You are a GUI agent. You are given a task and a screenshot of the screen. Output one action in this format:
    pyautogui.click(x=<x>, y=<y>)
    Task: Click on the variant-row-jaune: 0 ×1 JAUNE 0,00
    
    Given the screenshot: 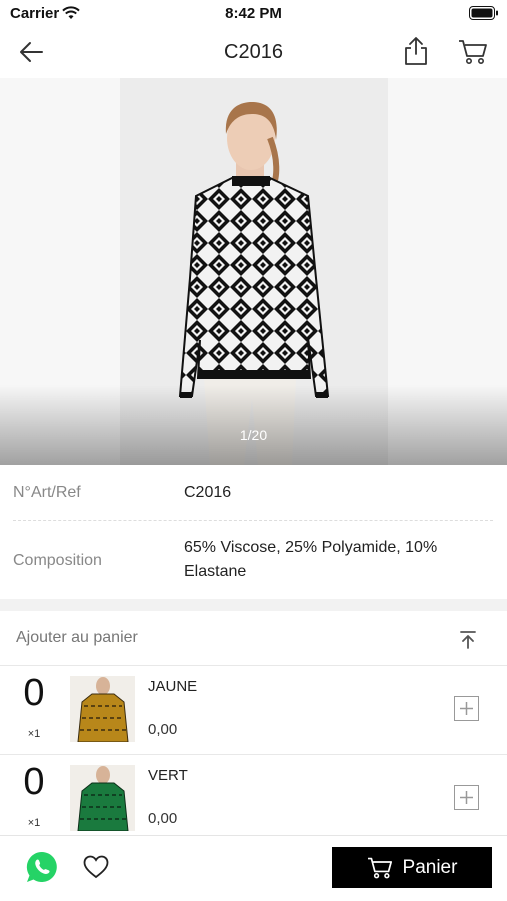 What is the action you would take?
    pyautogui.click(x=253, y=710)
    